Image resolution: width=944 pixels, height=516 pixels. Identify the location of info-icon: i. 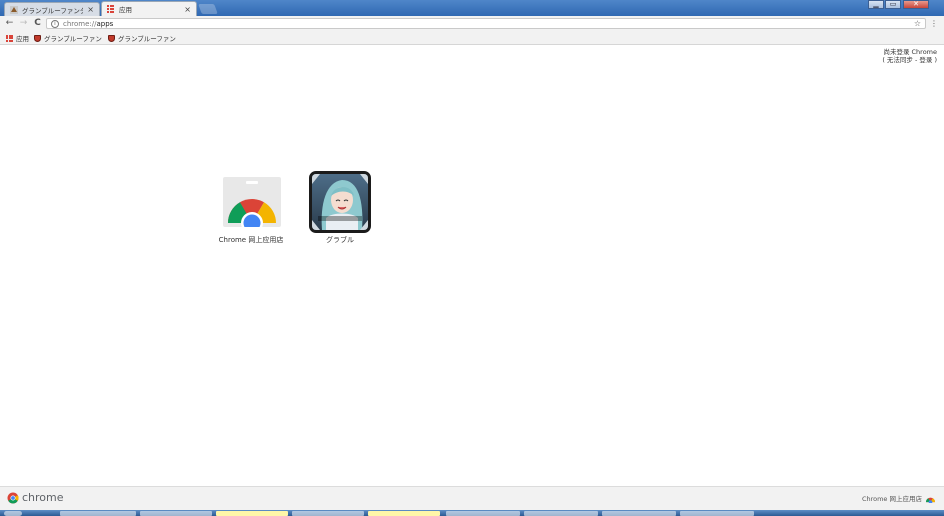
(55, 23).